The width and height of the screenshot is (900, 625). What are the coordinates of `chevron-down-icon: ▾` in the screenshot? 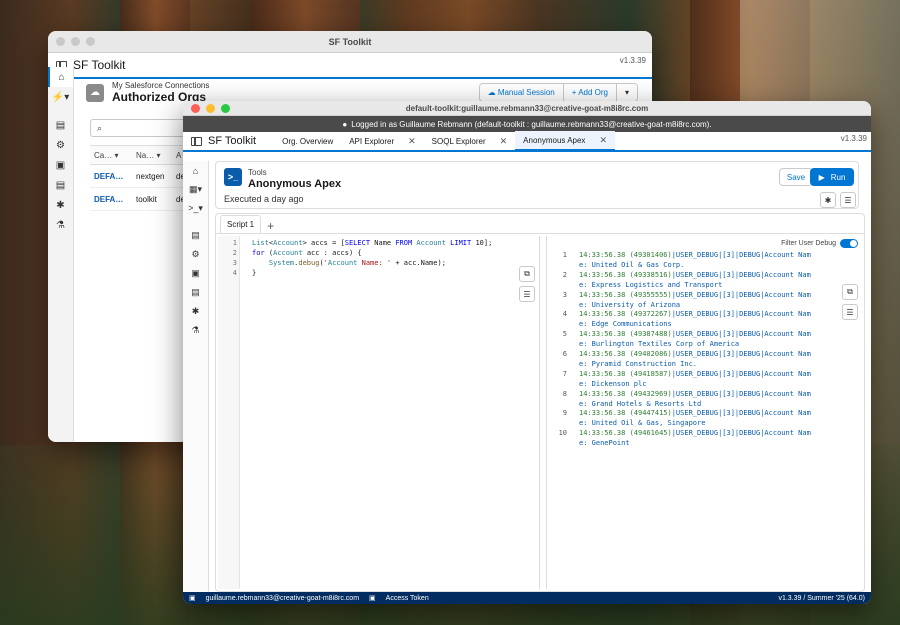 It's located at (626, 92).